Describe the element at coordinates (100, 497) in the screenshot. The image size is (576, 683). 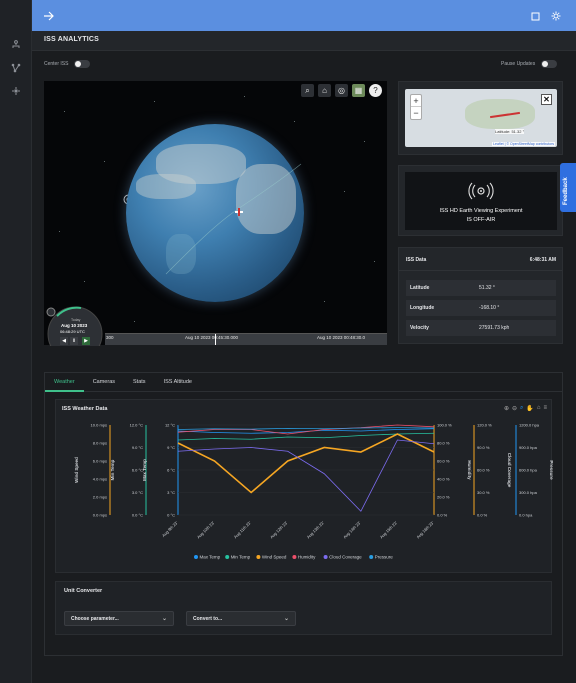
I see `axis-tick-label: 2.0 mps` at that location.